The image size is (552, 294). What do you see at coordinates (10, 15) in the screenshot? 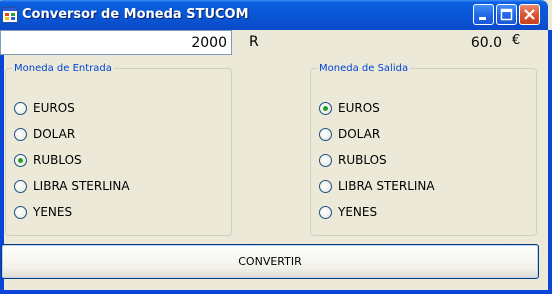
I see `app-icon` at bounding box center [10, 15].